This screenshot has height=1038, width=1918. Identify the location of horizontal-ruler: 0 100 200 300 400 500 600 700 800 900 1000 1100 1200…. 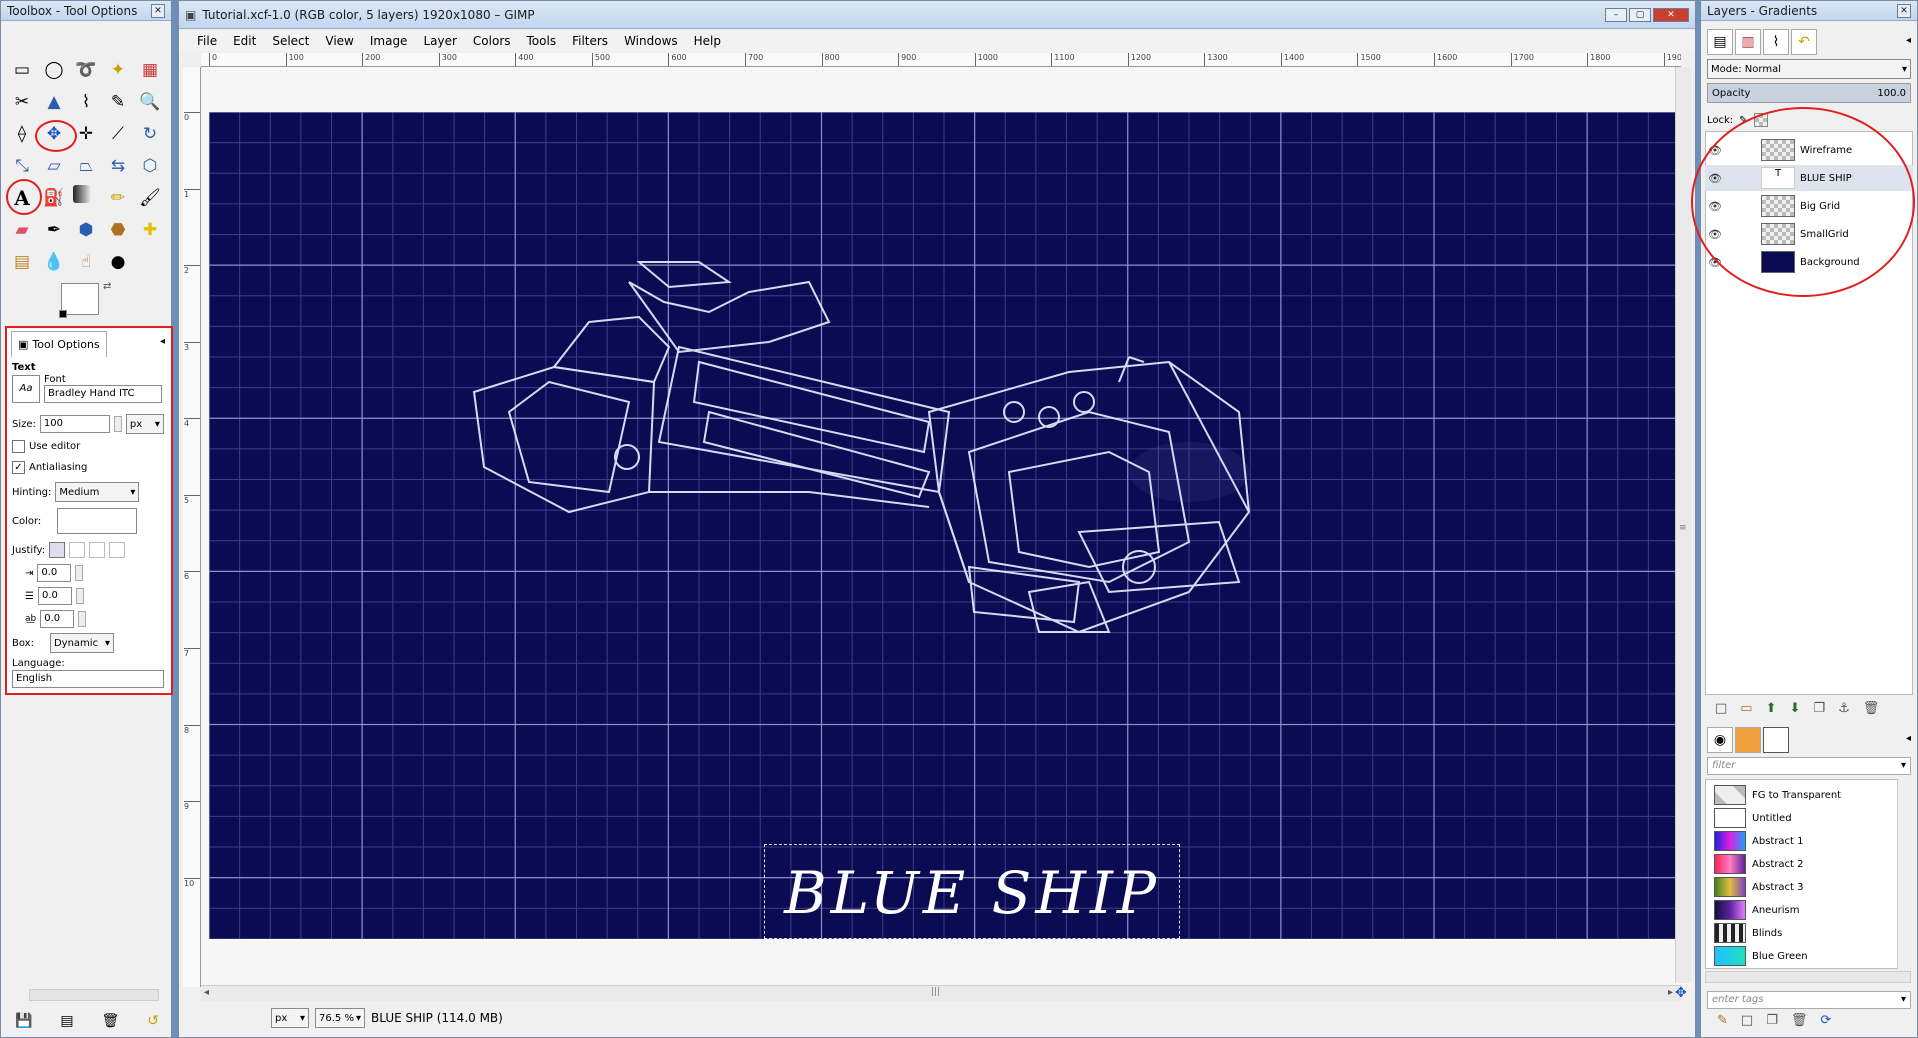
(941, 60).